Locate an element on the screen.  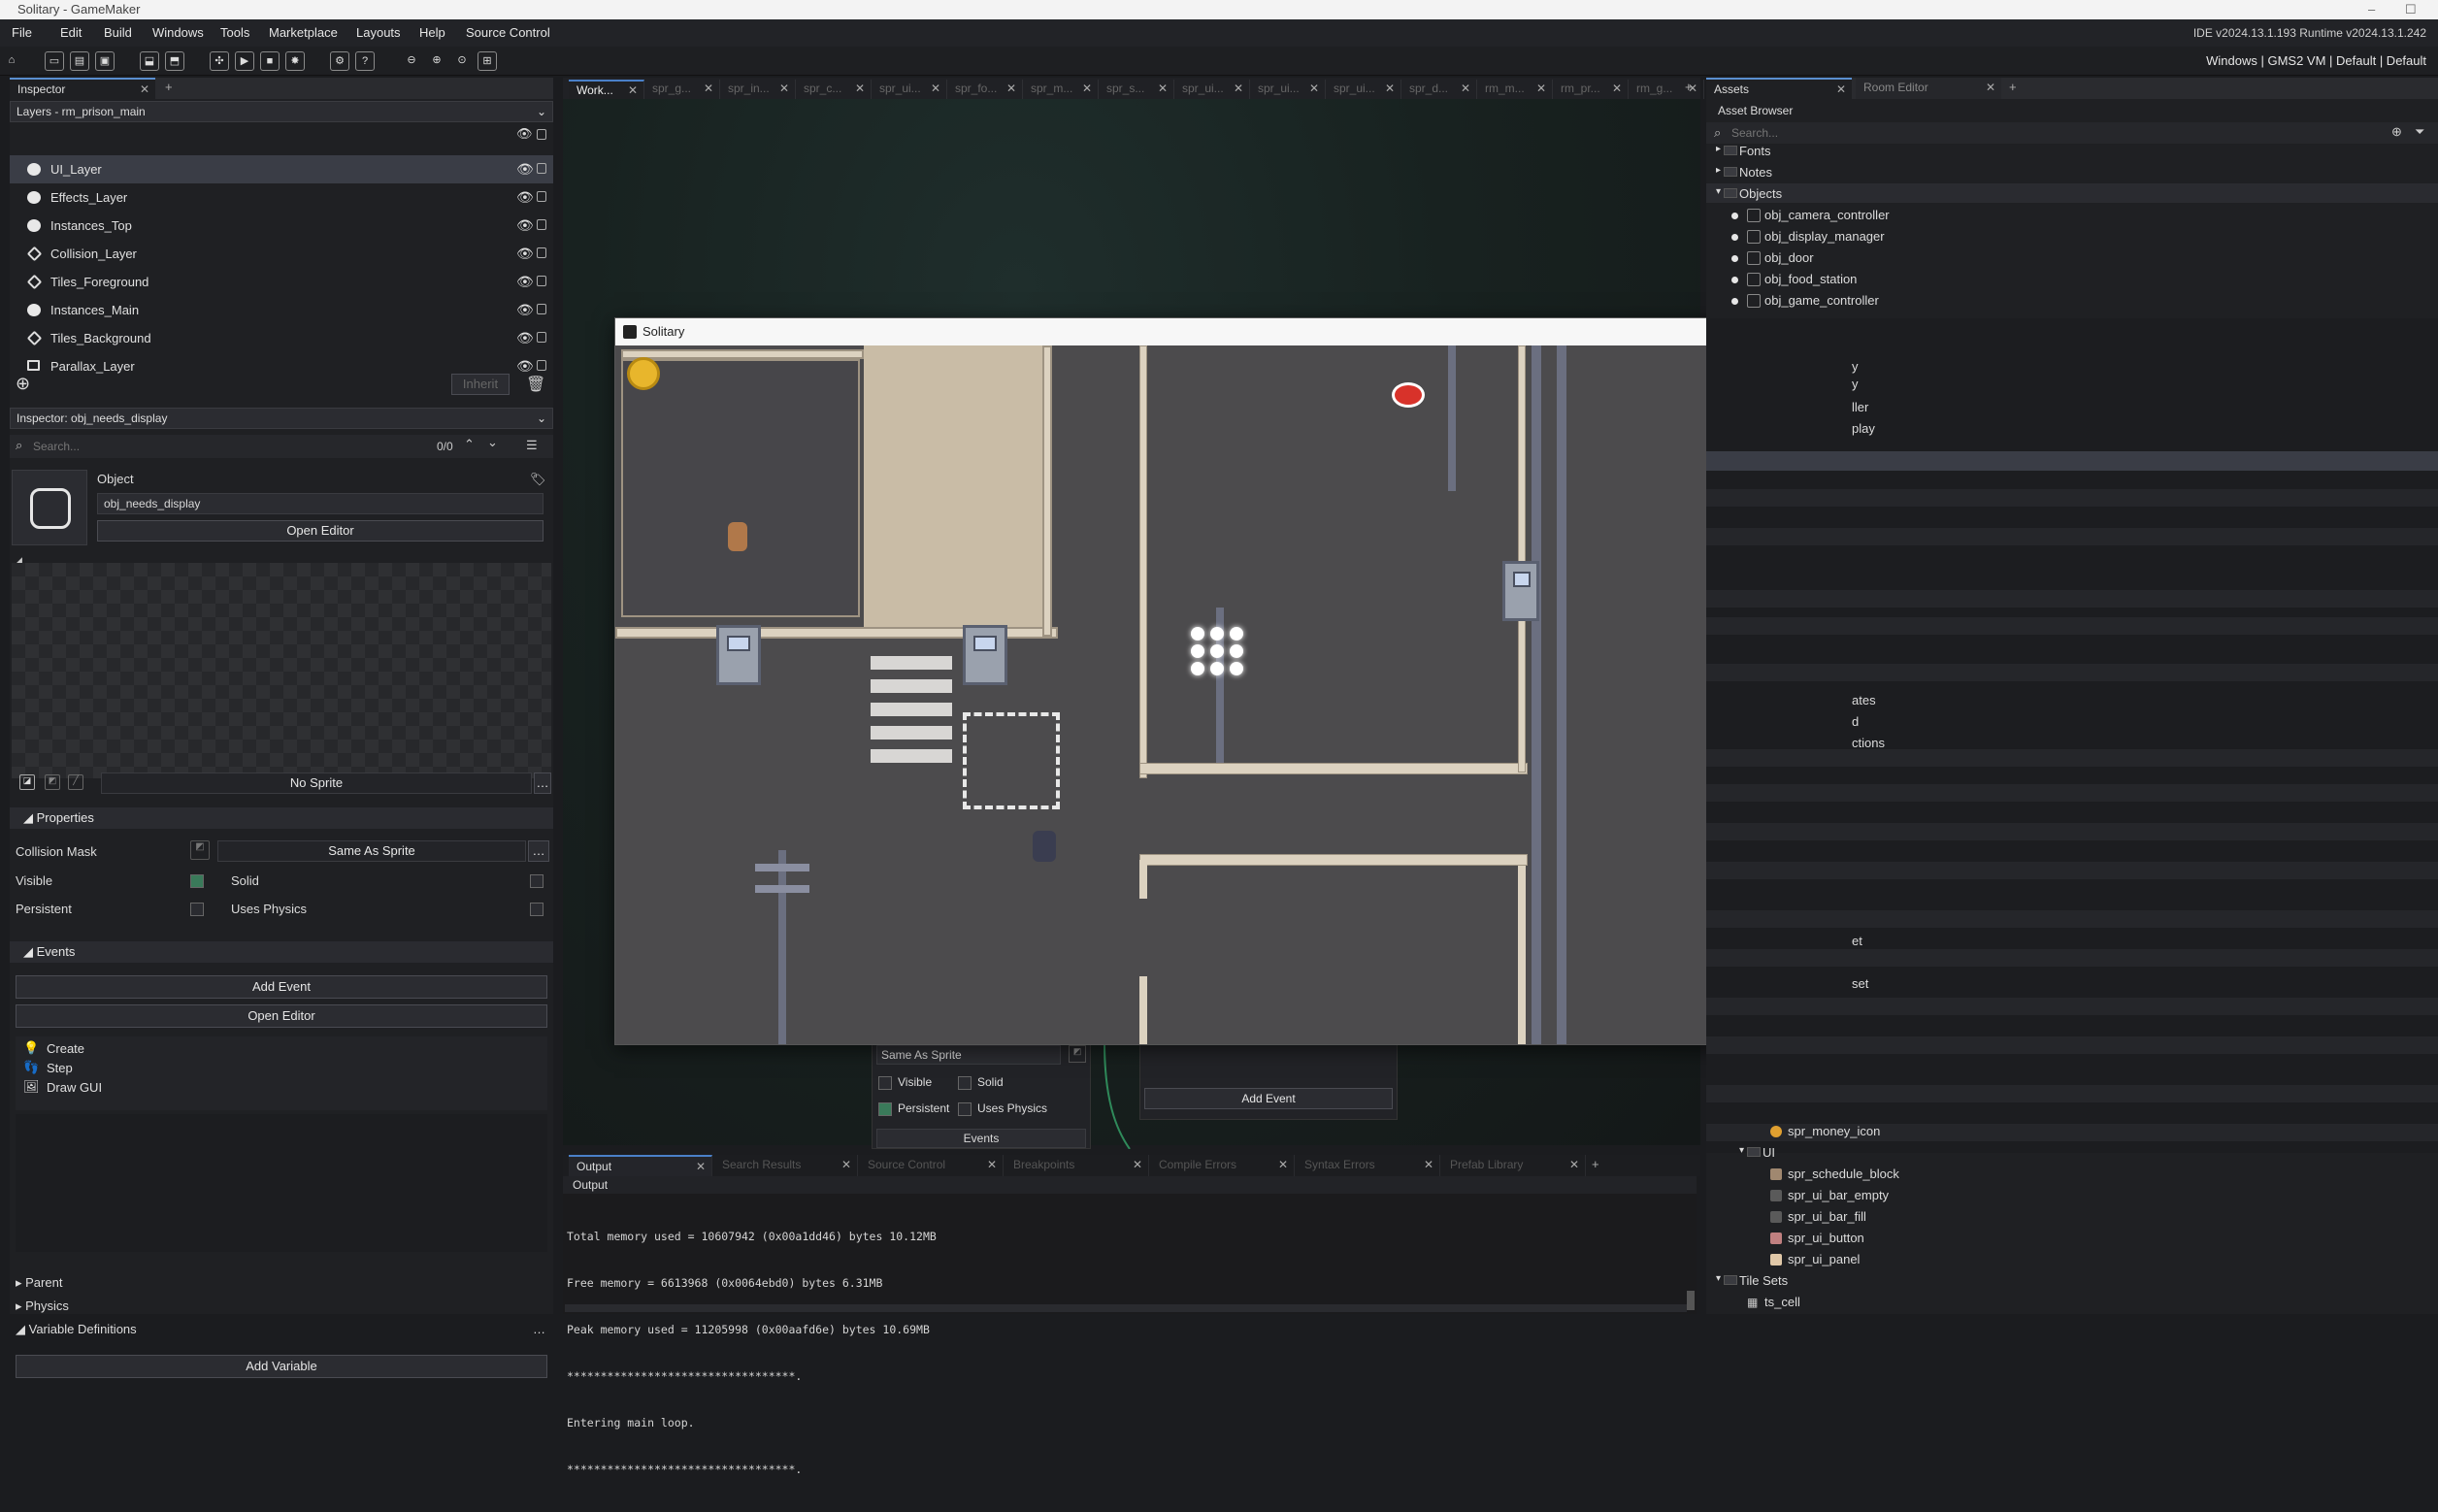
asset-item-partial: ller is located at coordinates (1860, 407).